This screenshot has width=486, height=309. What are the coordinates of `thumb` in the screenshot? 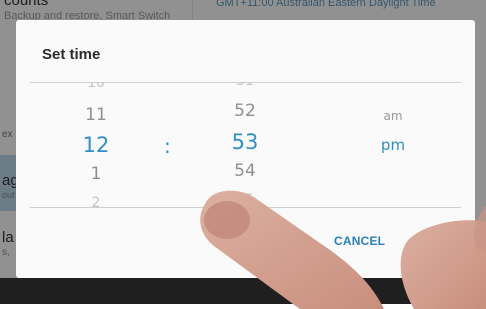 It's located at (443, 257).